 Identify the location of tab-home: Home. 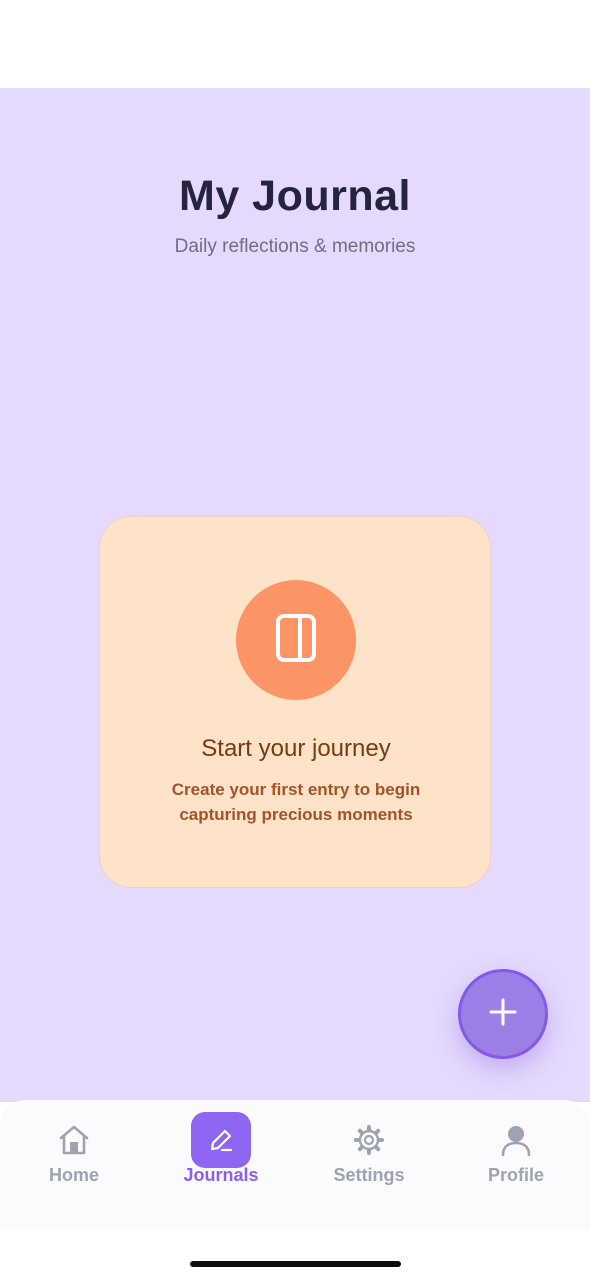
(74, 1150).